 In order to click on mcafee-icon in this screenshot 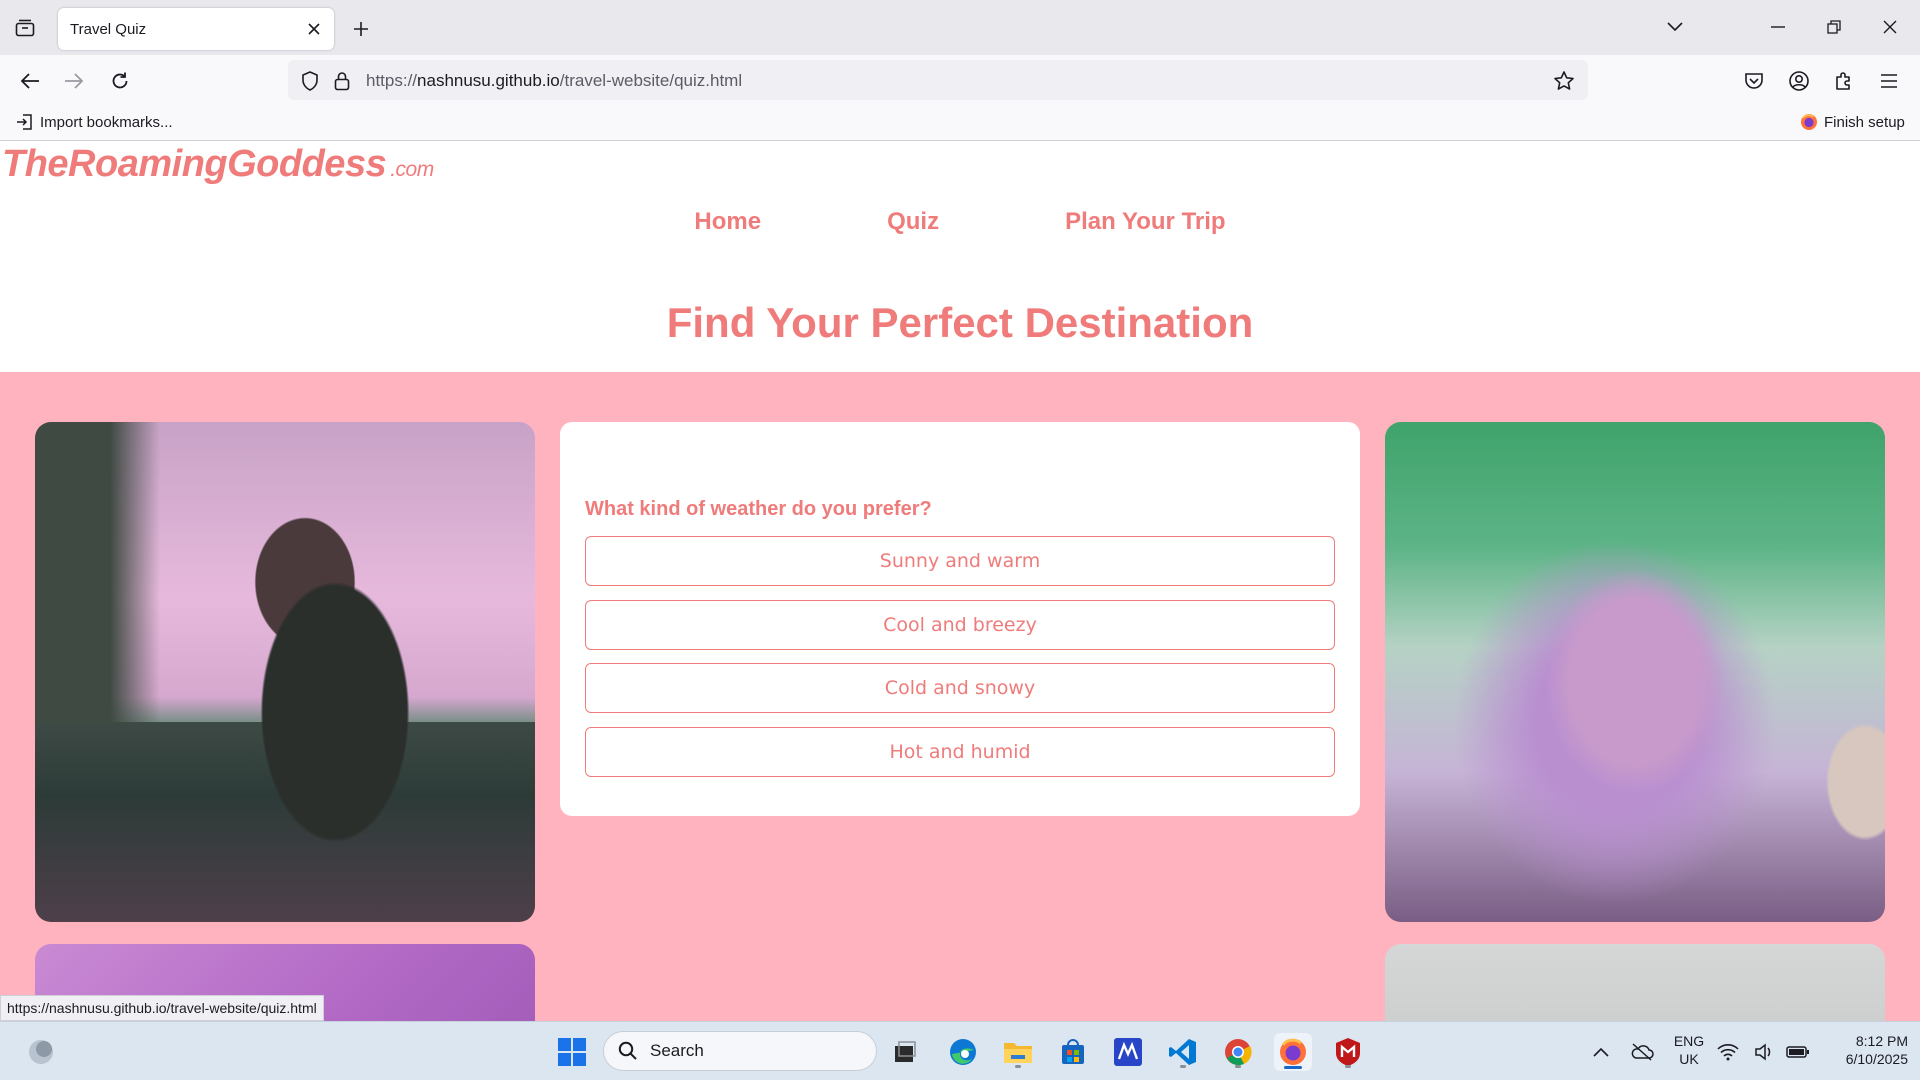, I will do `click(1348, 1052)`.